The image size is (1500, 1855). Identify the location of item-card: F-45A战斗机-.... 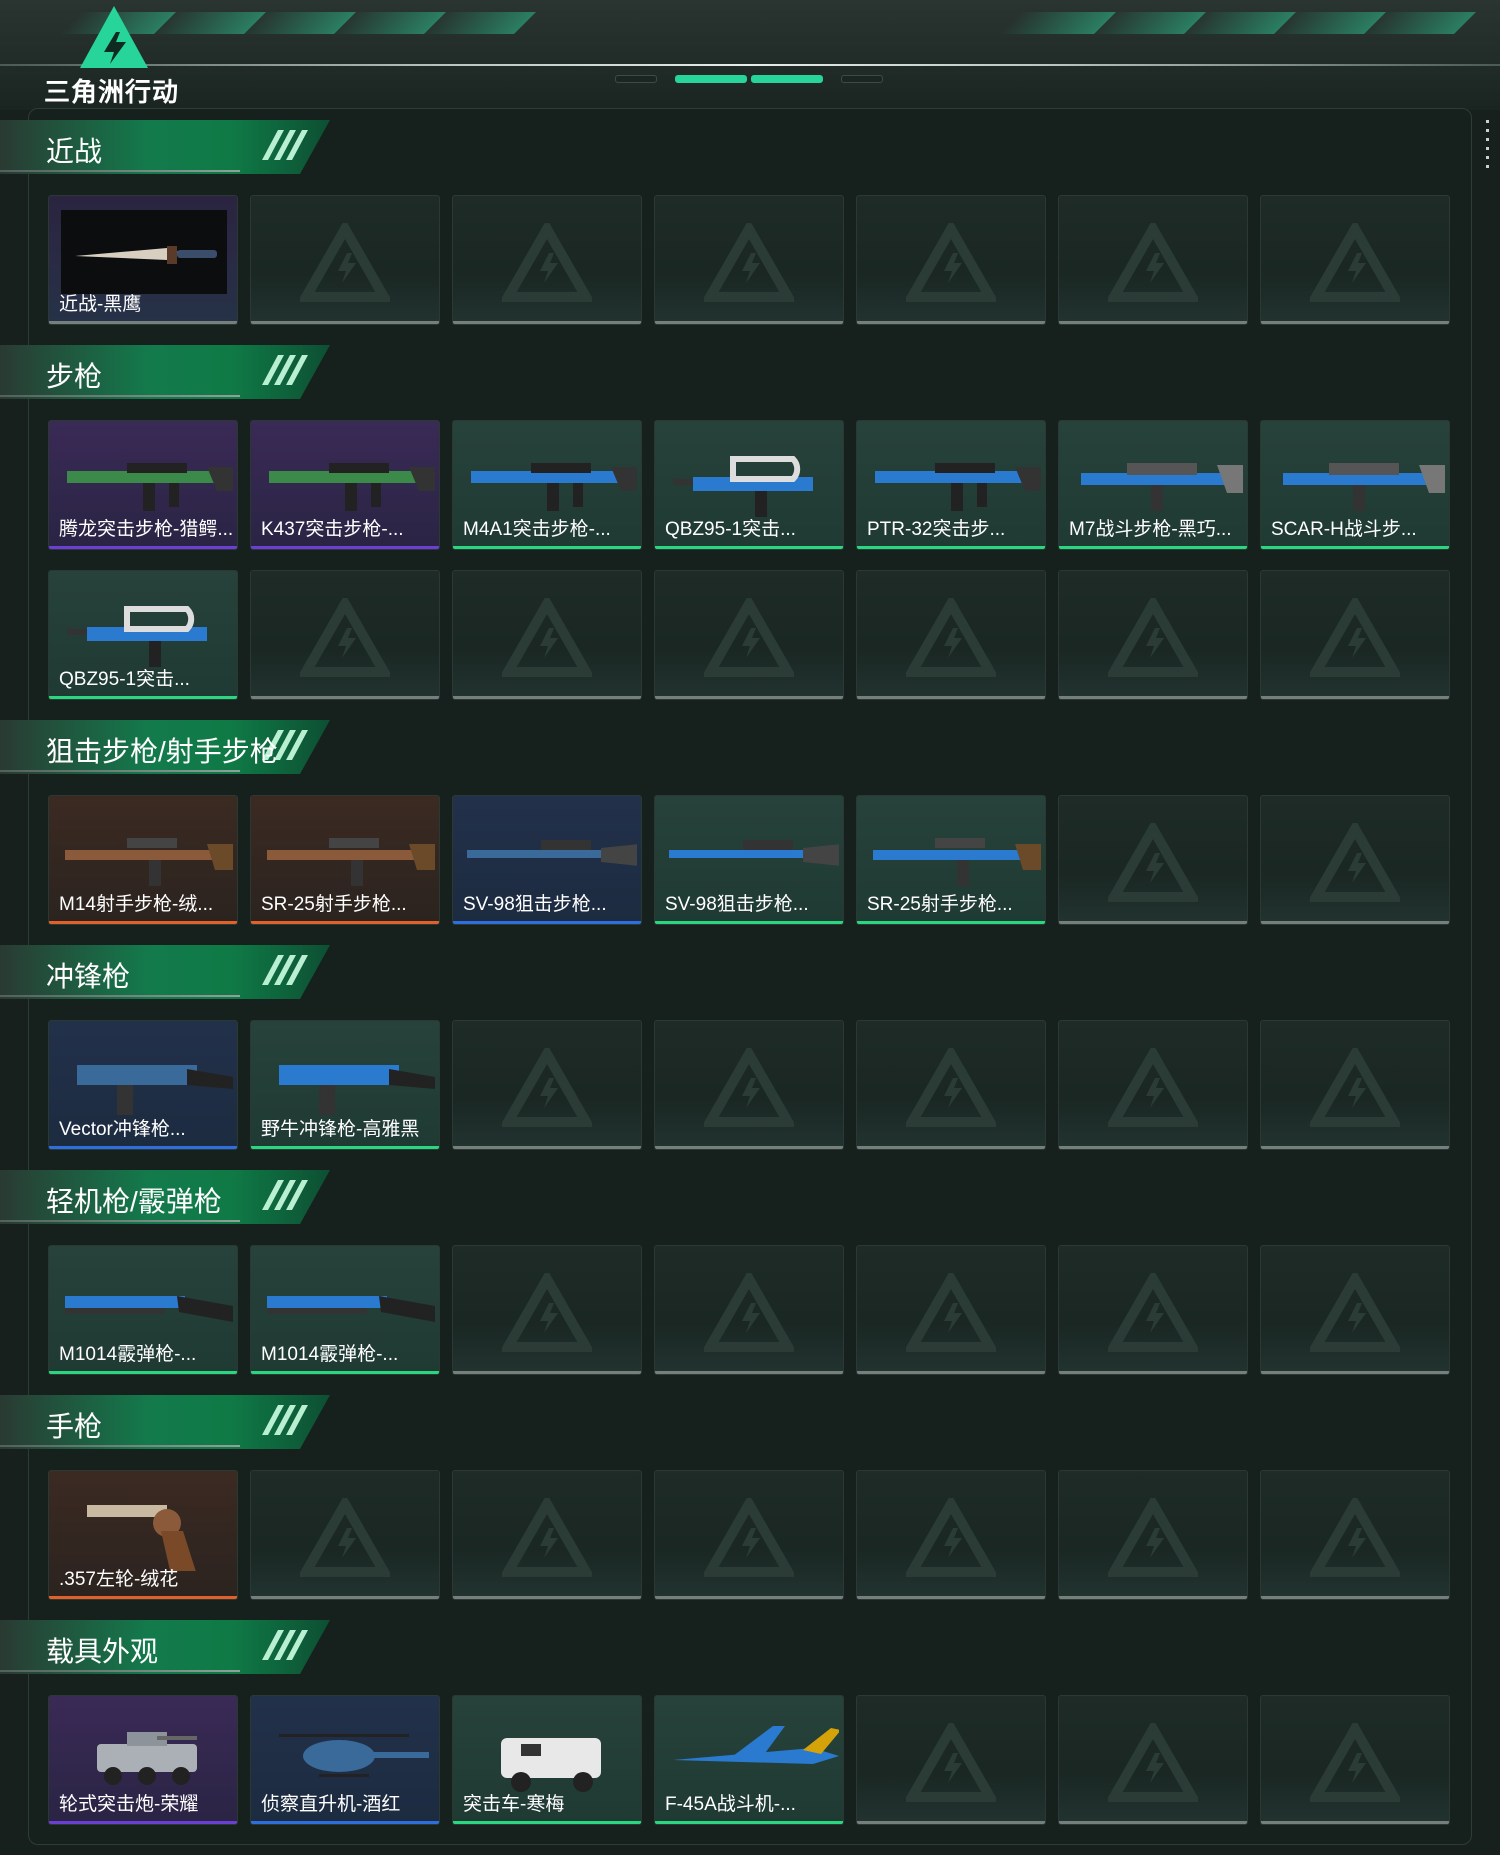
(749, 1760).